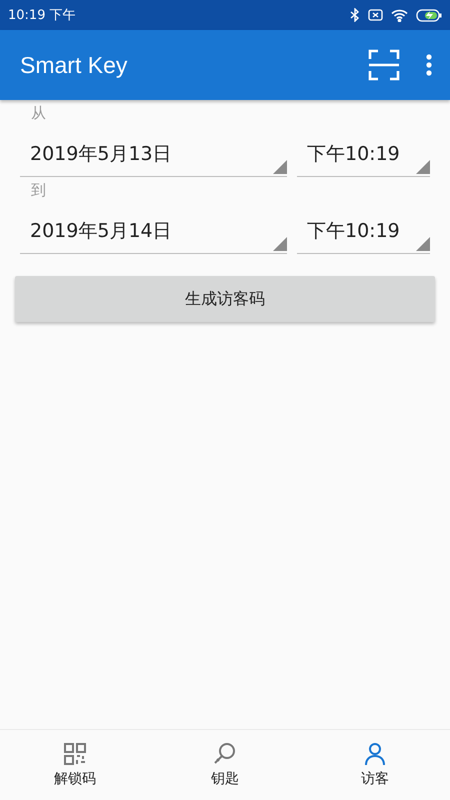 Image resolution: width=450 pixels, height=800 pixels. What do you see at coordinates (74, 65) in the screenshot?
I see `app-title: Smart Key` at bounding box center [74, 65].